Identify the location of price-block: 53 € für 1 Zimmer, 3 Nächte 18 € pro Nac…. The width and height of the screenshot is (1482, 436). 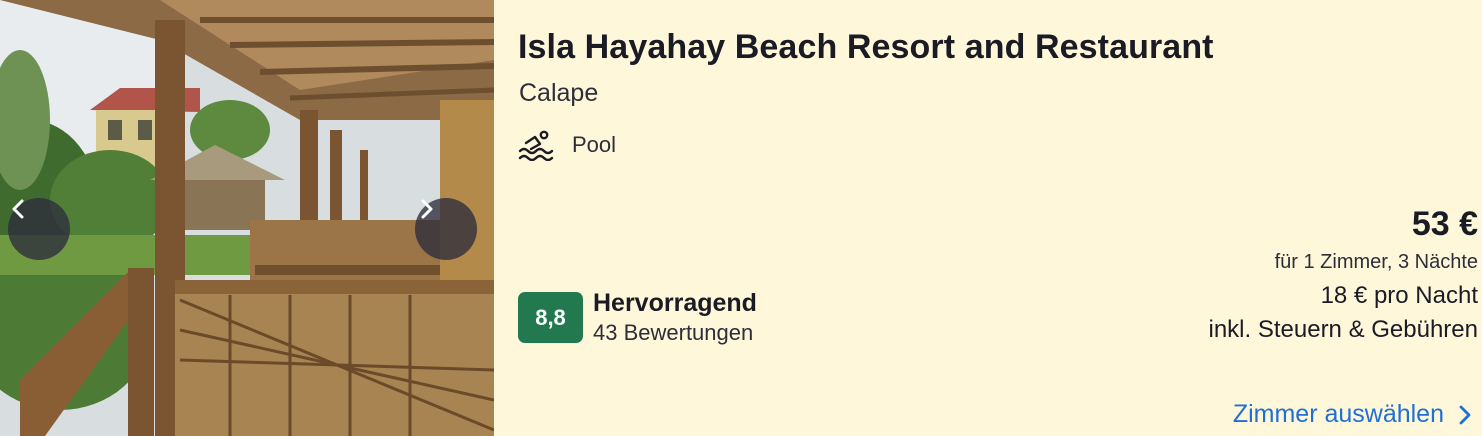
(1344, 275).